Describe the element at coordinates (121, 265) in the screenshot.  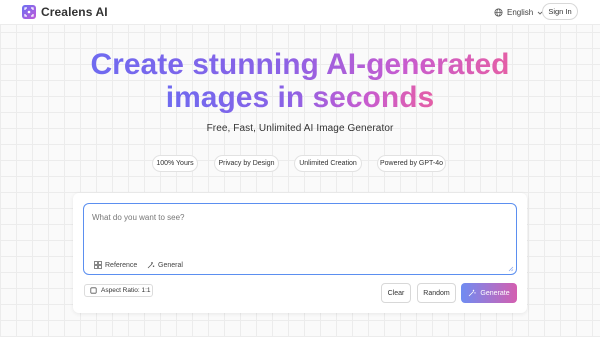
I see `reference-label: Reference` at that location.